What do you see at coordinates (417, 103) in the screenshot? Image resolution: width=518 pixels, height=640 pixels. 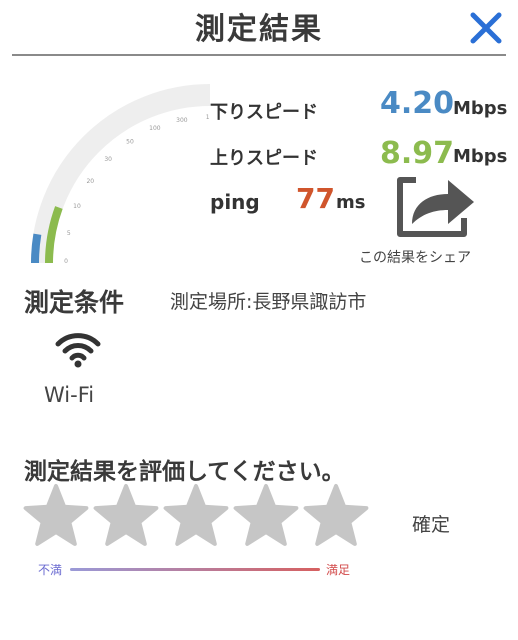 I see `download-value: 4.20` at bounding box center [417, 103].